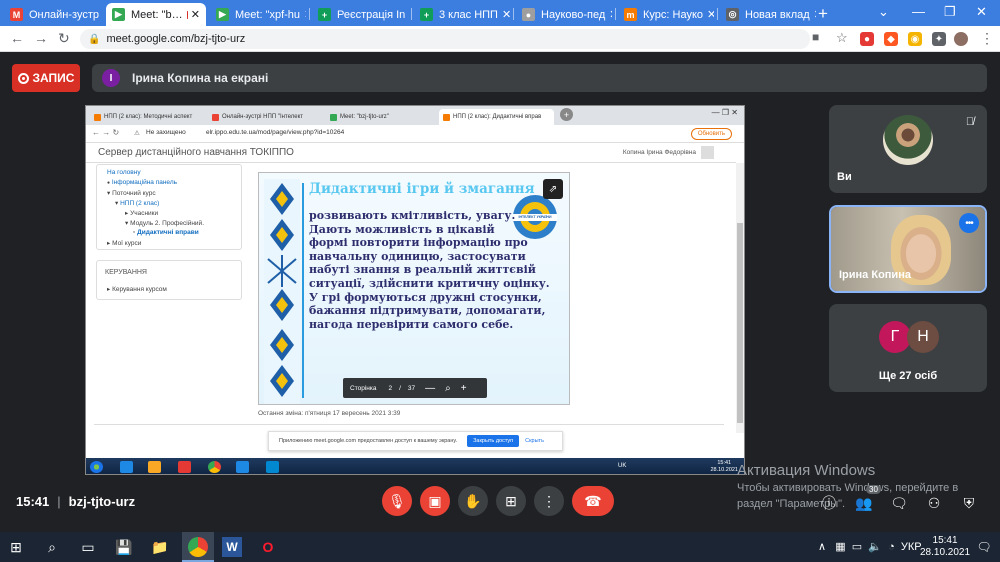 This screenshot has height=562, width=1000. Describe the element at coordinates (33, 501) in the screenshot. I see `meeting-time: 15:41` at that location.